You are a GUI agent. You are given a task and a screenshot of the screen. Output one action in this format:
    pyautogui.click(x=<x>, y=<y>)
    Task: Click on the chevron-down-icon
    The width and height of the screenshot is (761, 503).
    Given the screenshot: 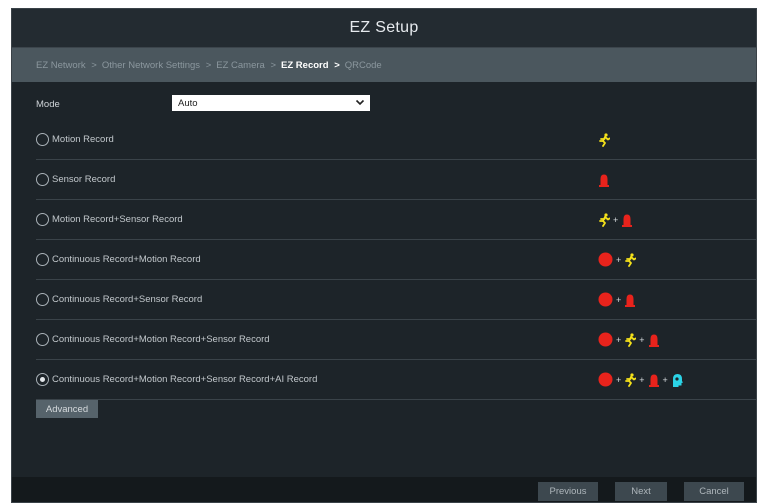 What is the action you would take?
    pyautogui.click(x=360, y=102)
    